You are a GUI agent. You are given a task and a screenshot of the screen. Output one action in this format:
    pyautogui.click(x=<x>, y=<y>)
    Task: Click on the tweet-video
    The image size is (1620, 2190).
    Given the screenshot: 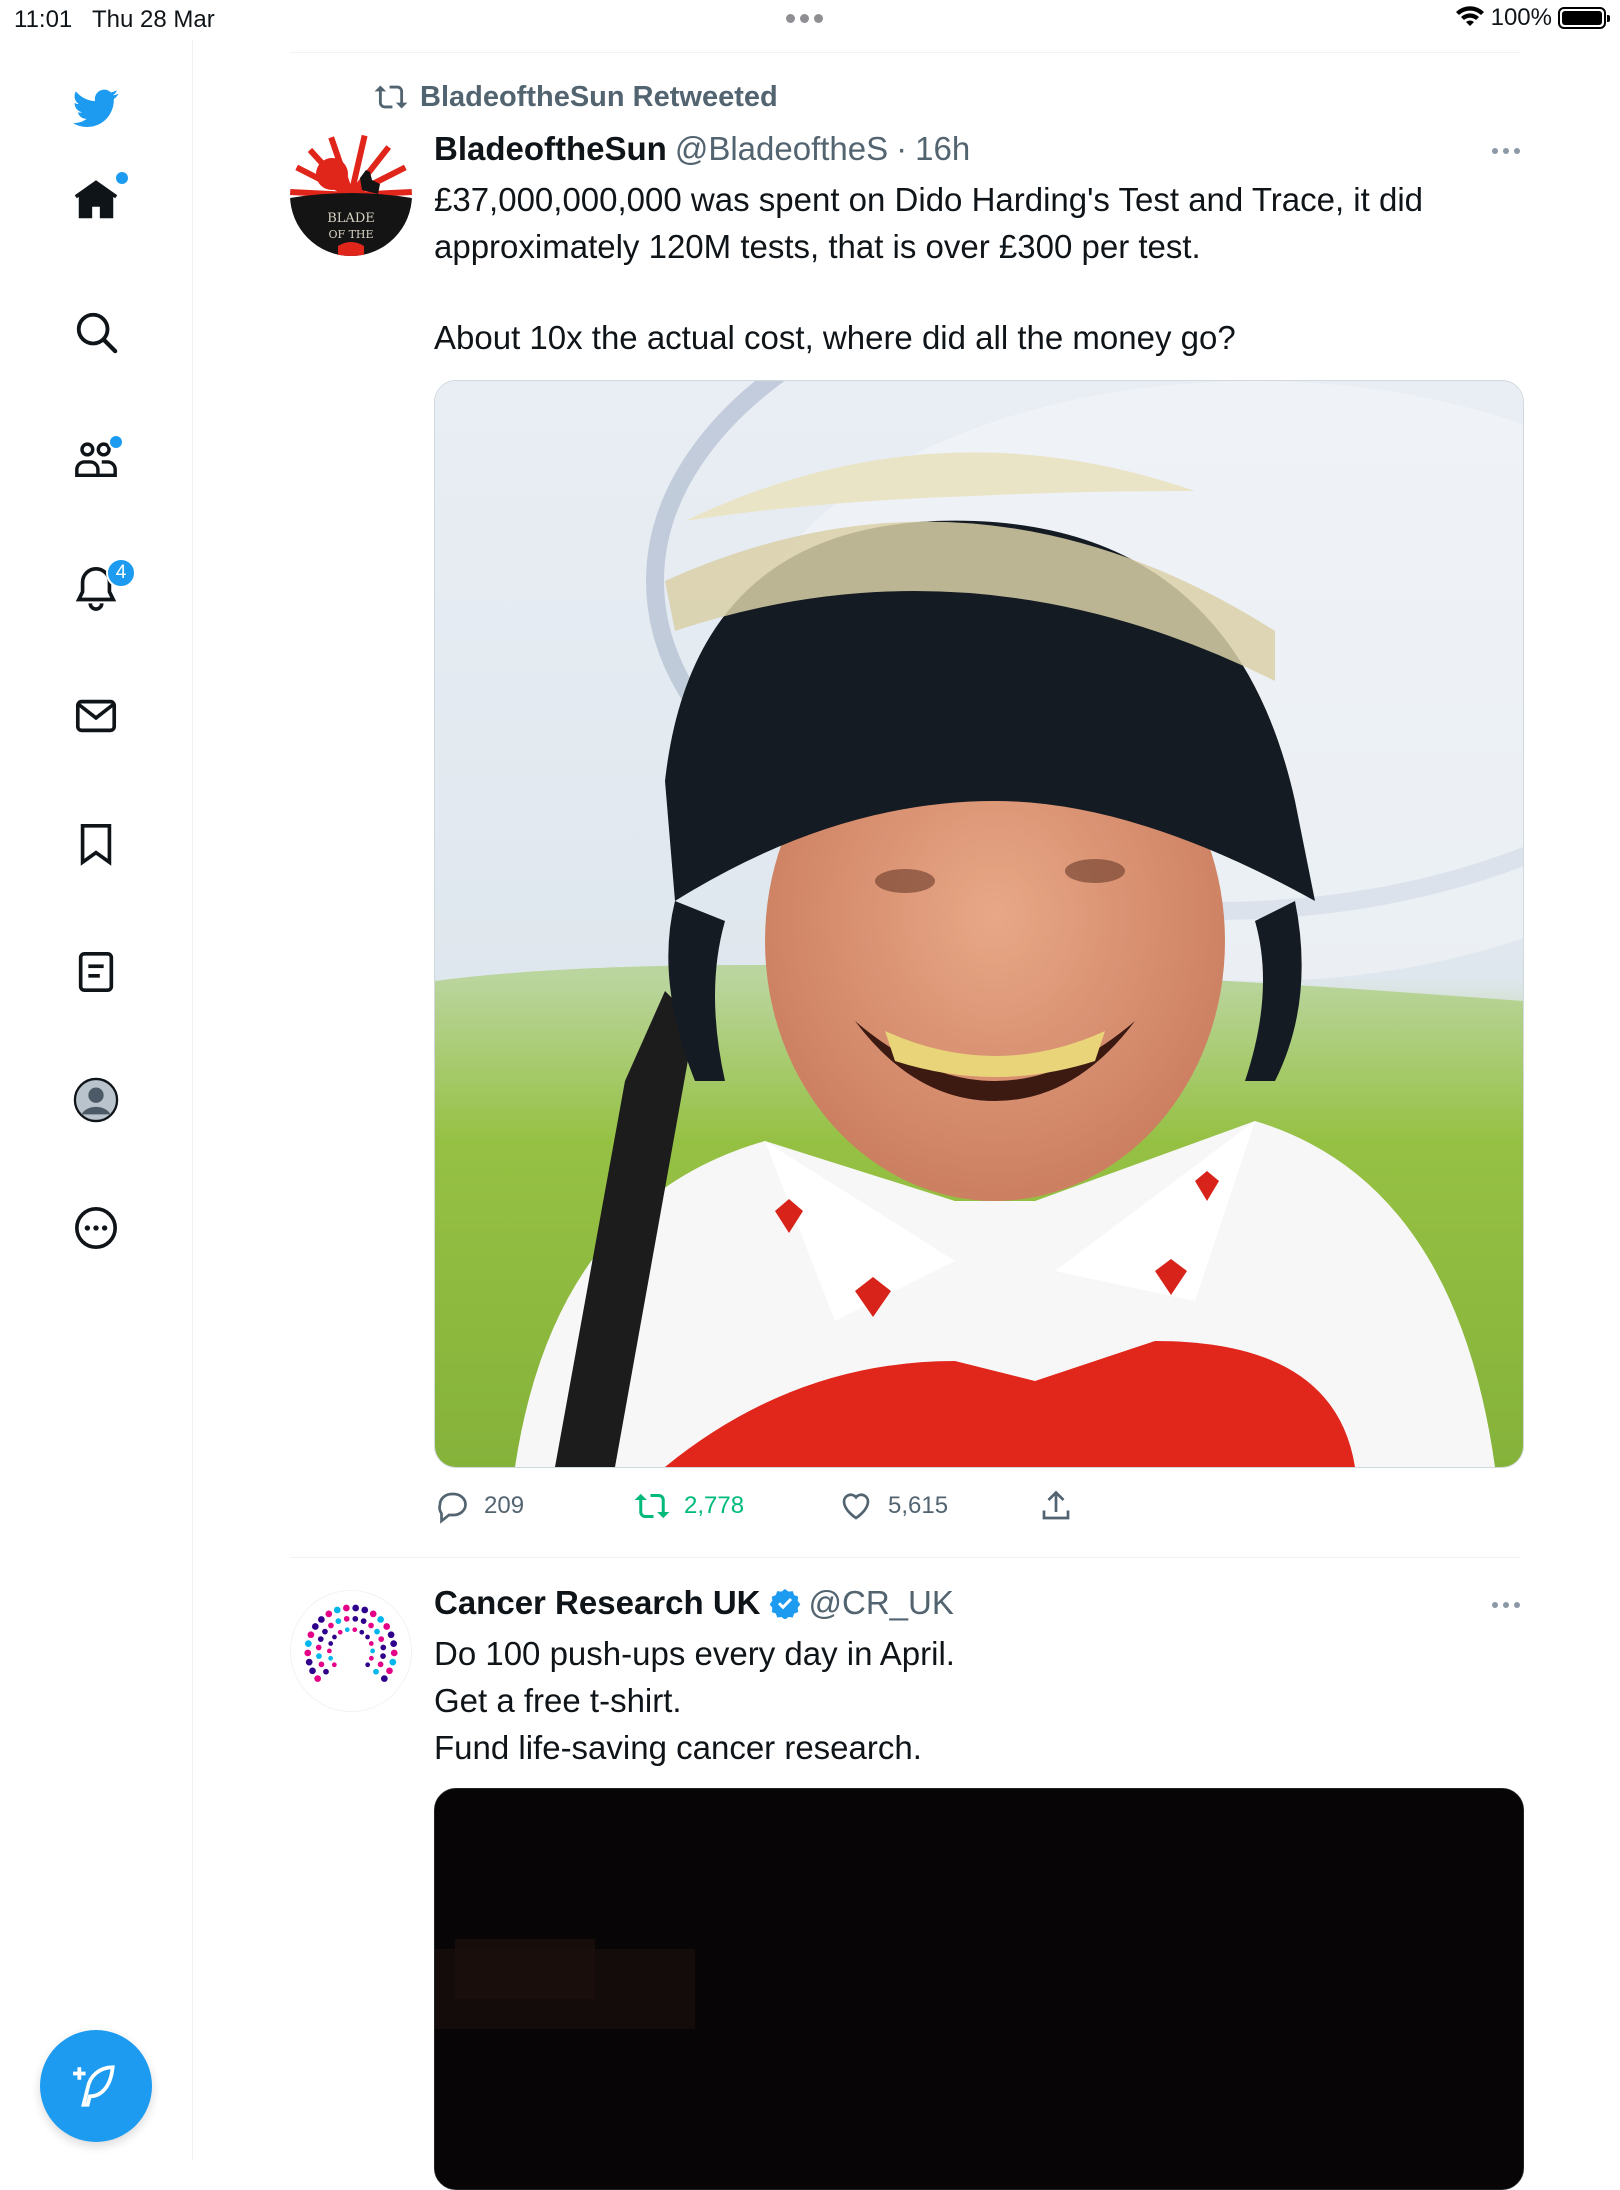 What is the action you would take?
    pyautogui.click(x=979, y=1989)
    